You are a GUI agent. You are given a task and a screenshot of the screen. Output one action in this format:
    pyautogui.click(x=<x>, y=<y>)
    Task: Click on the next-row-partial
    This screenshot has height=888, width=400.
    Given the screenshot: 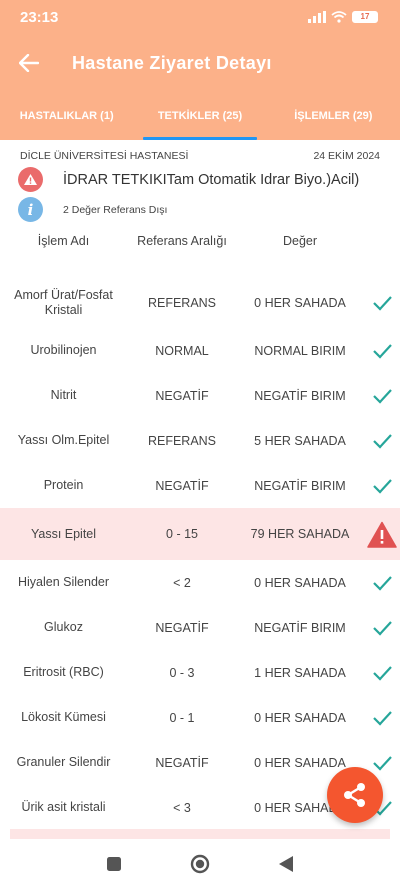 What is the action you would take?
    pyautogui.click(x=200, y=834)
    